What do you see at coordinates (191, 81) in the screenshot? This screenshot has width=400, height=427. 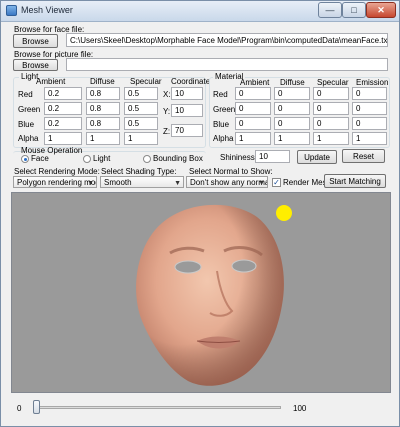 I see `light-col-coordinate: Coordinate` at bounding box center [191, 81].